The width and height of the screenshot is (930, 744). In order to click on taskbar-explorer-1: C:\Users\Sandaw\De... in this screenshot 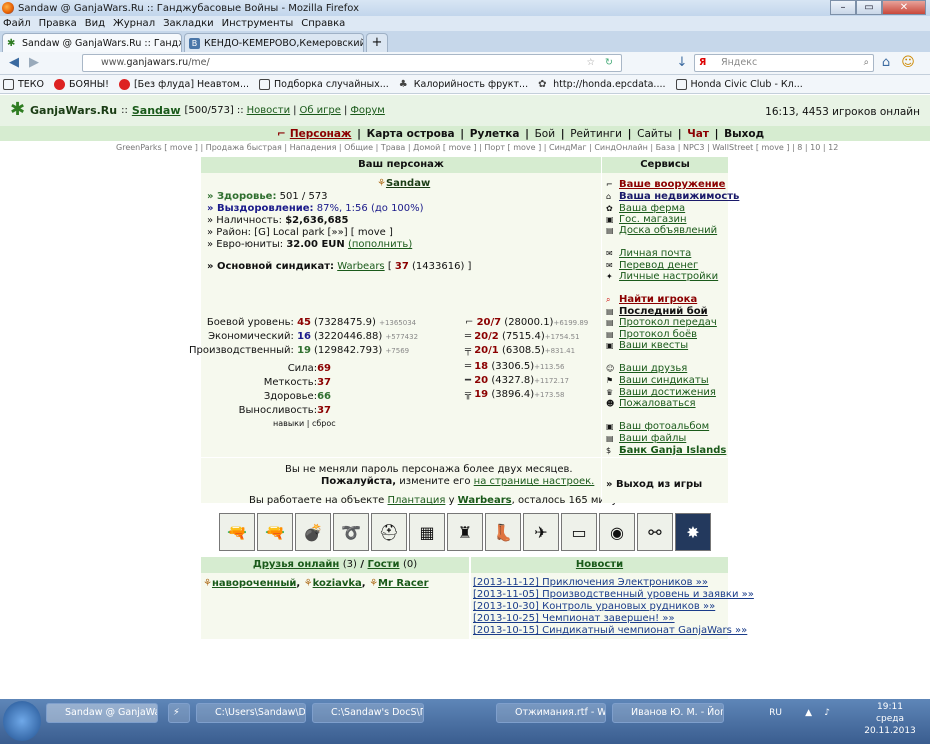, I will do `click(251, 713)`.